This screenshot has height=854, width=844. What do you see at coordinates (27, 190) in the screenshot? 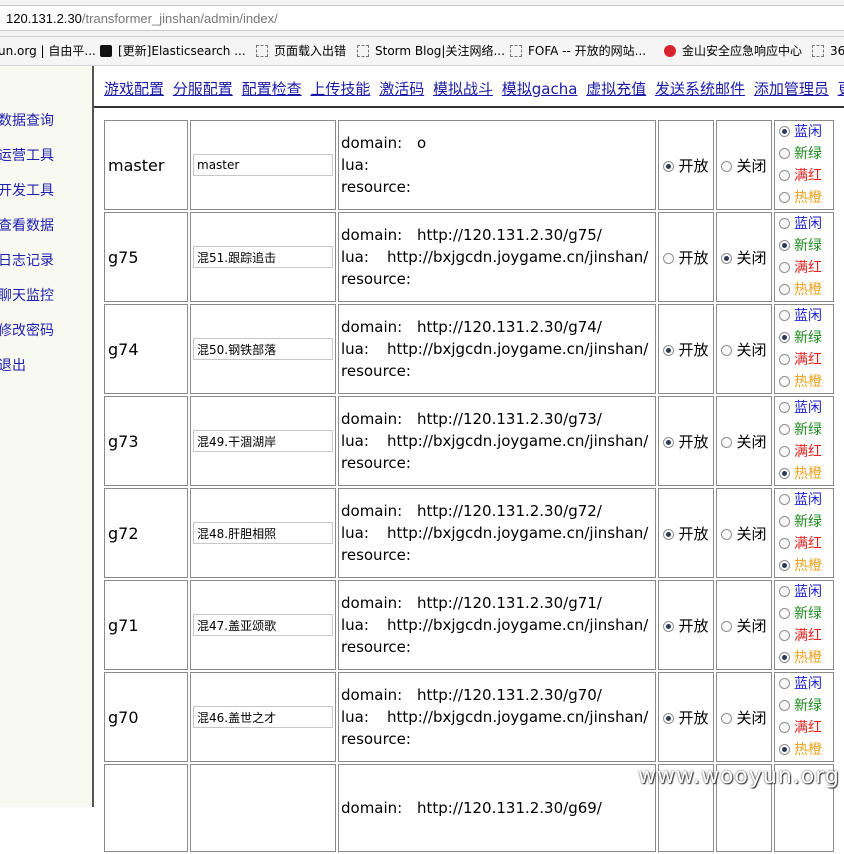
I see `sidebar-item-dev-tools: 开发工具` at bounding box center [27, 190].